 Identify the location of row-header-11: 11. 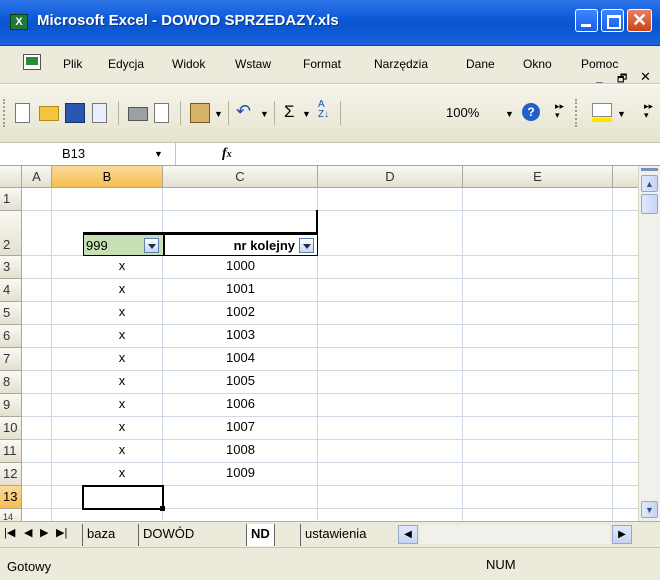
(11, 451).